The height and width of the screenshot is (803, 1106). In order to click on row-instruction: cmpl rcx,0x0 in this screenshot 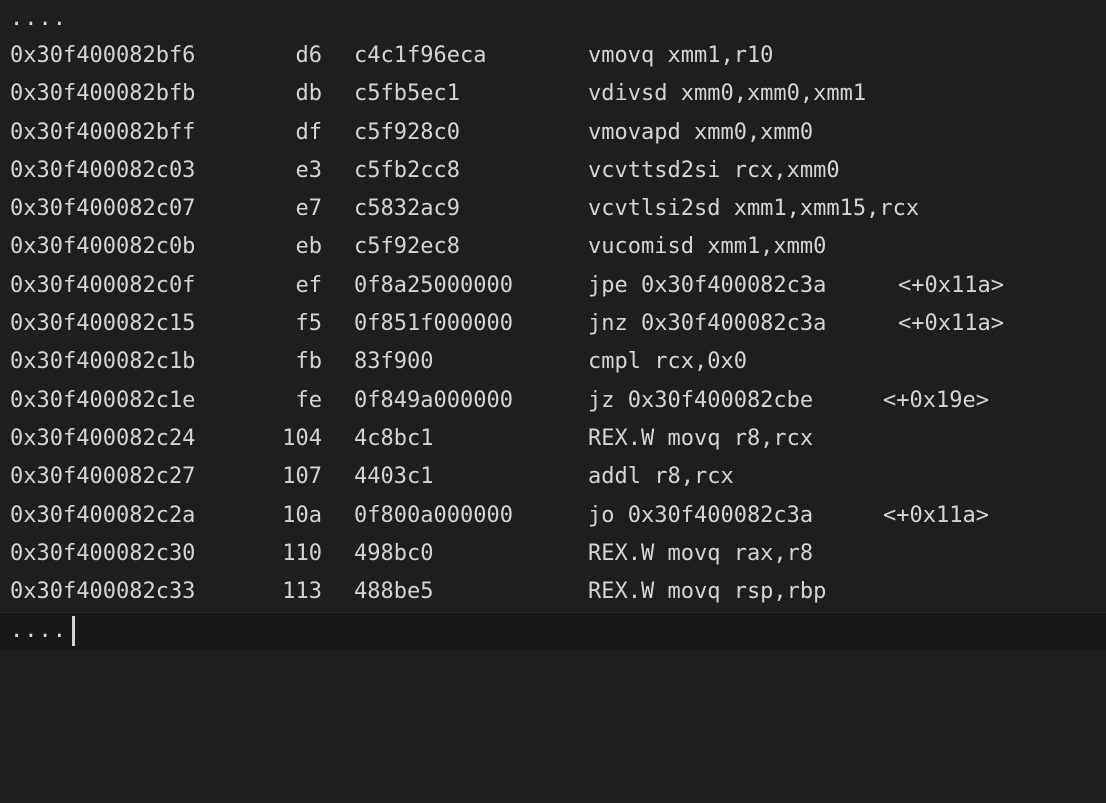, I will do `click(667, 362)`.